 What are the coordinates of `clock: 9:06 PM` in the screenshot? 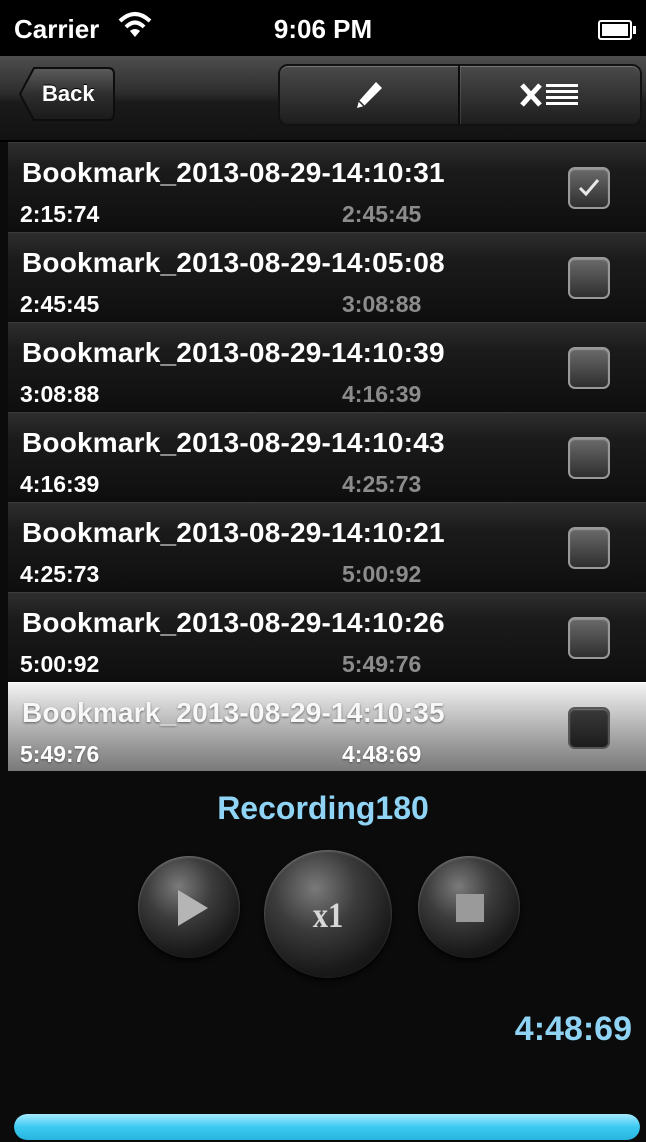 It's located at (323, 29).